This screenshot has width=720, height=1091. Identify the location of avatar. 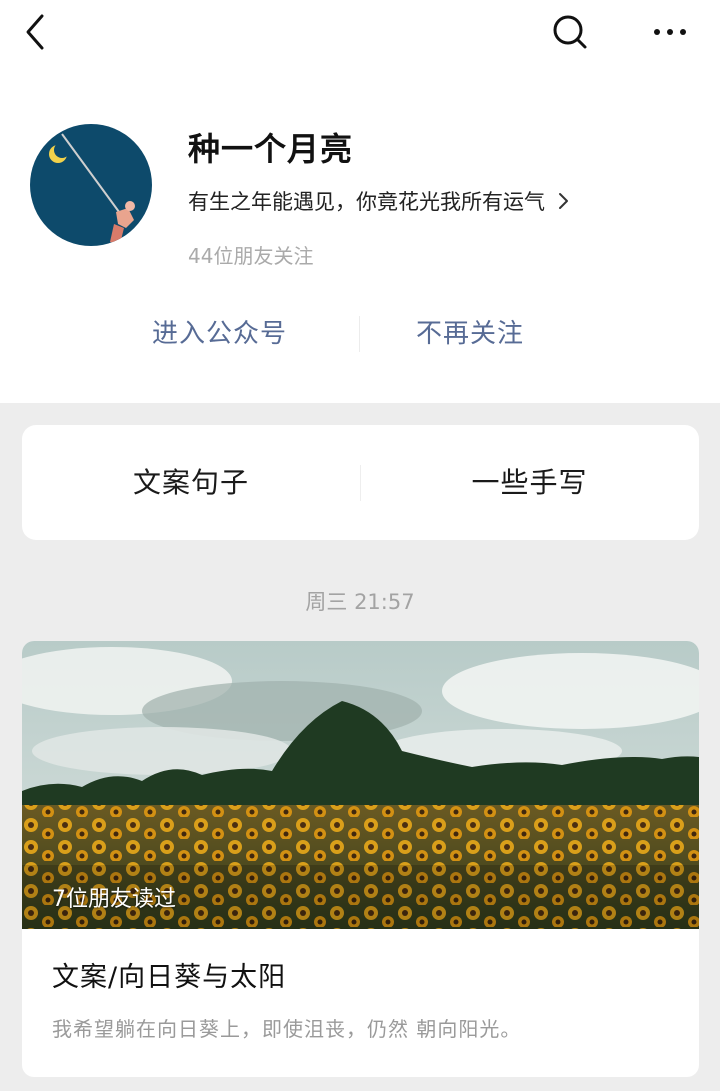
(91, 185).